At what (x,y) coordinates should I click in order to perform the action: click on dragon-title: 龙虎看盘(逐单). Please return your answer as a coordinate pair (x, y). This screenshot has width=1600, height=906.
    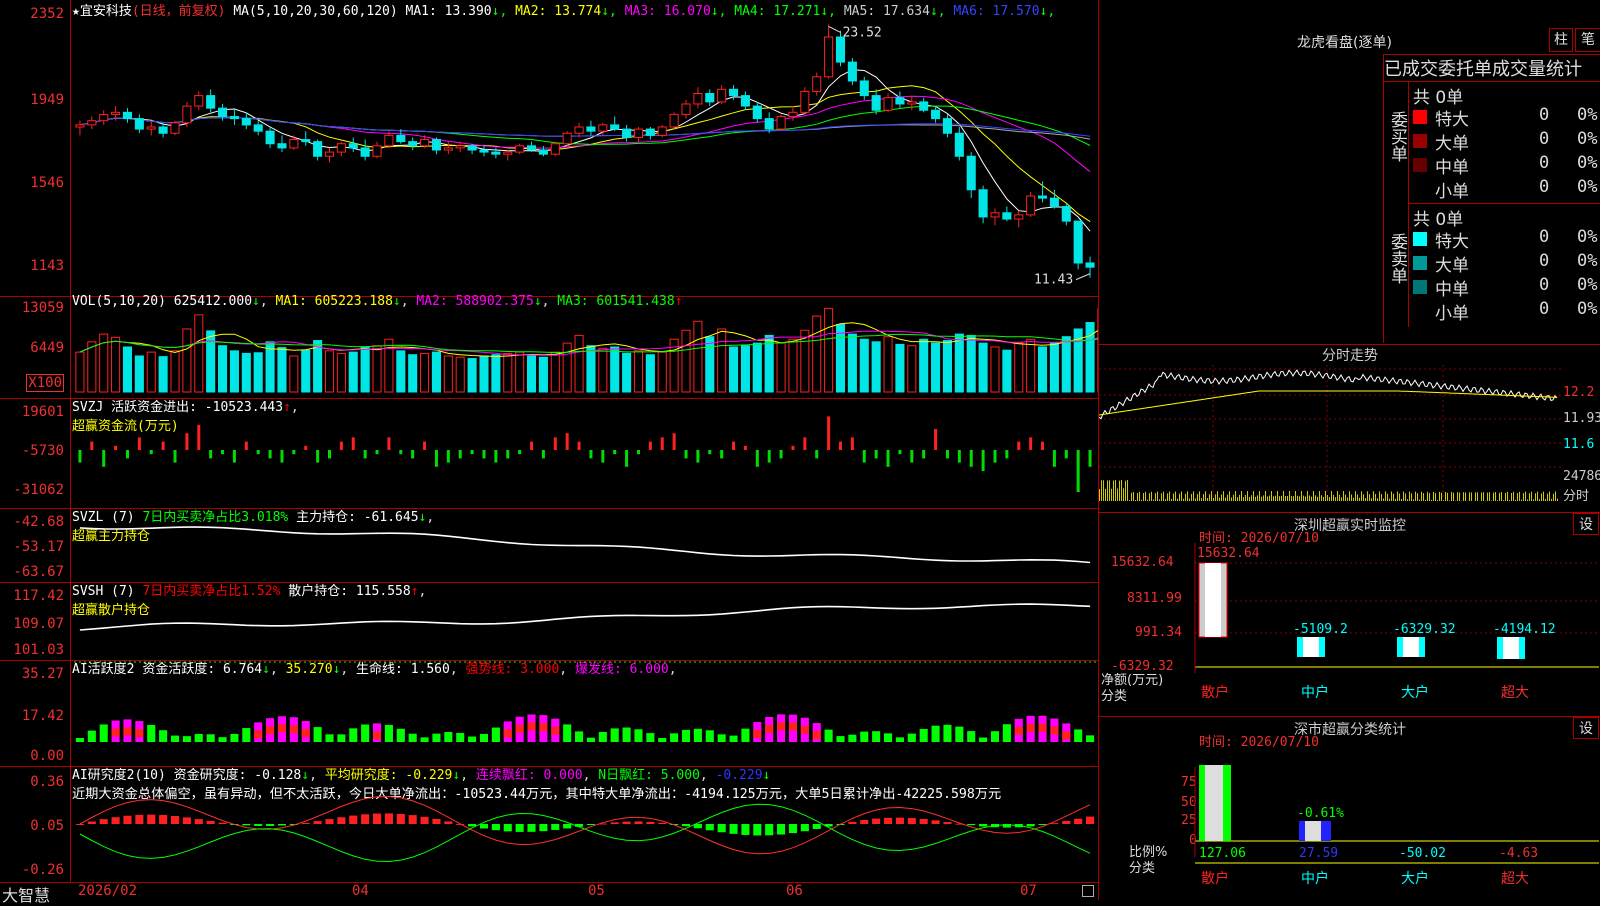
    Looking at the image, I should click on (1344, 42).